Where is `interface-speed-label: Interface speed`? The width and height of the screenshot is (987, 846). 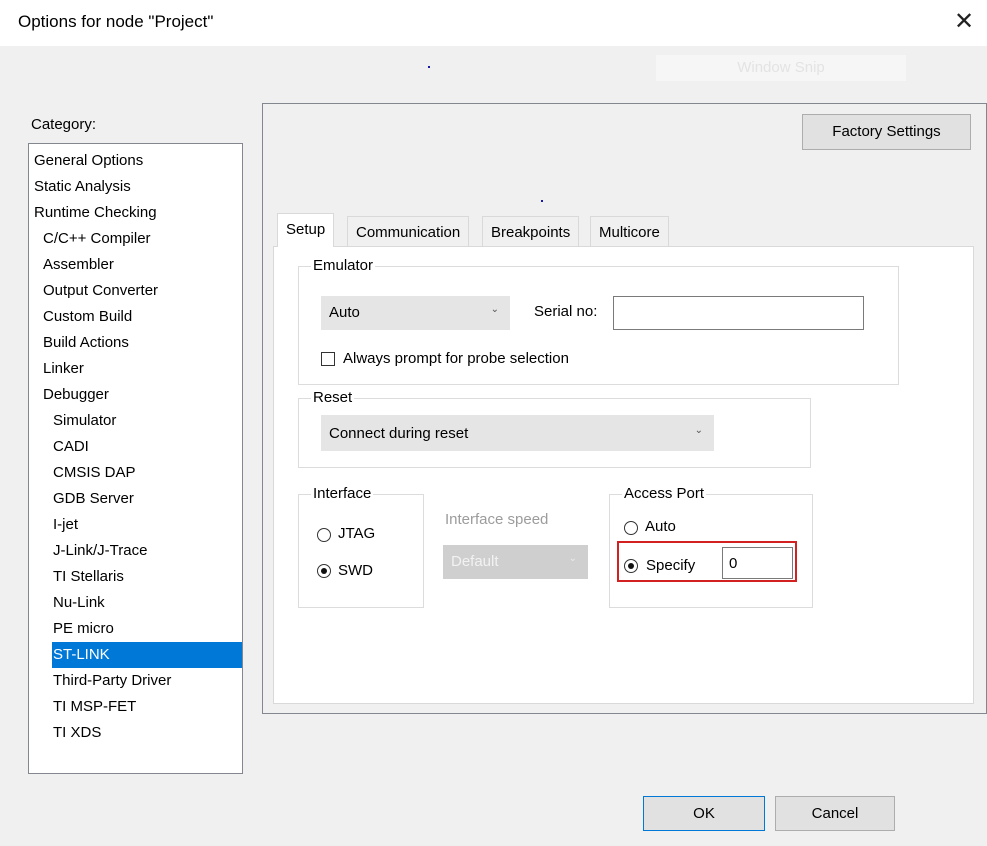
interface-speed-label: Interface speed is located at coordinates (497, 519).